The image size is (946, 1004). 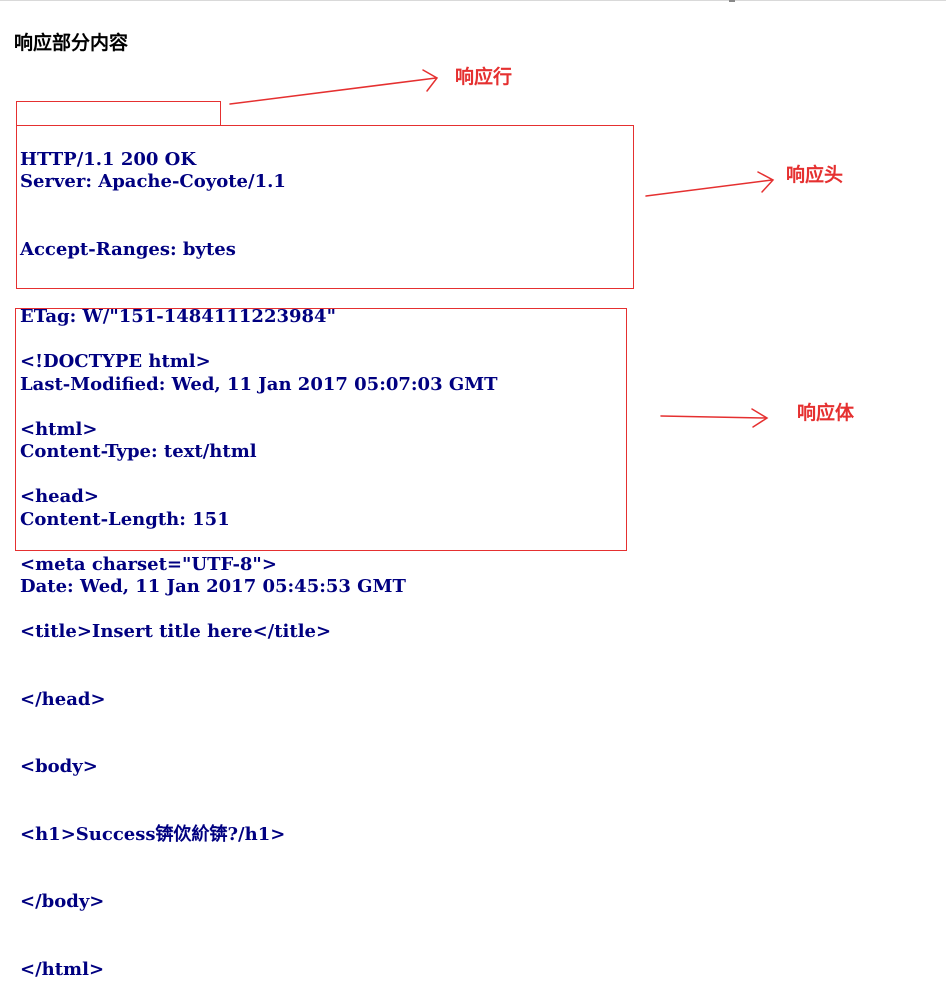 What do you see at coordinates (176, 631) in the screenshot?
I see `body-line: <title>Insert title here</title>` at bounding box center [176, 631].